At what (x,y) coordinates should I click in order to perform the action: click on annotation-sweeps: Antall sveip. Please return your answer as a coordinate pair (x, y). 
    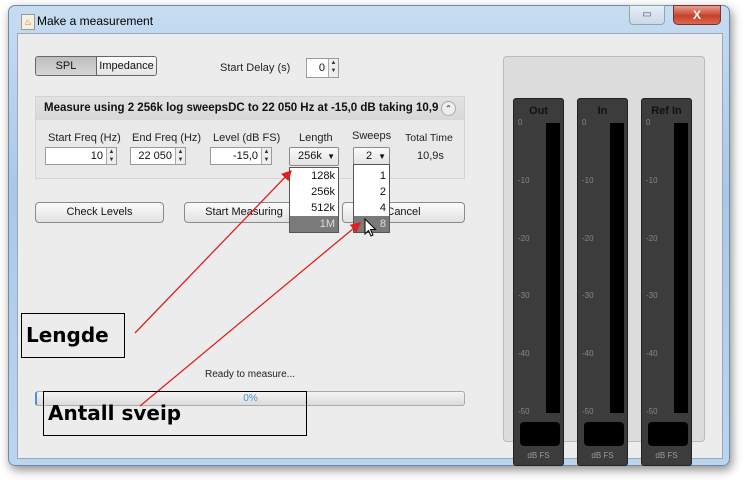
    Looking at the image, I should click on (175, 413).